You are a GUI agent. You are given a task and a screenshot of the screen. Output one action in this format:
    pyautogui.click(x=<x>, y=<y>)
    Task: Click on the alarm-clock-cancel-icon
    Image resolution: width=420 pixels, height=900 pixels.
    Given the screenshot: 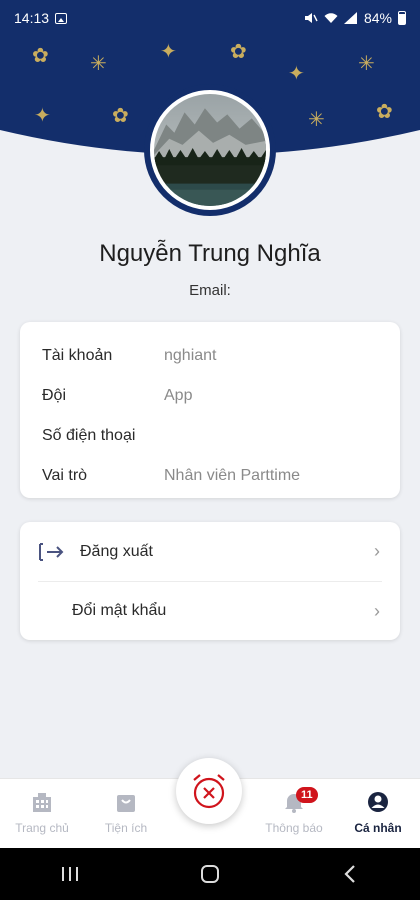 What is the action you would take?
    pyautogui.click(x=209, y=791)
    